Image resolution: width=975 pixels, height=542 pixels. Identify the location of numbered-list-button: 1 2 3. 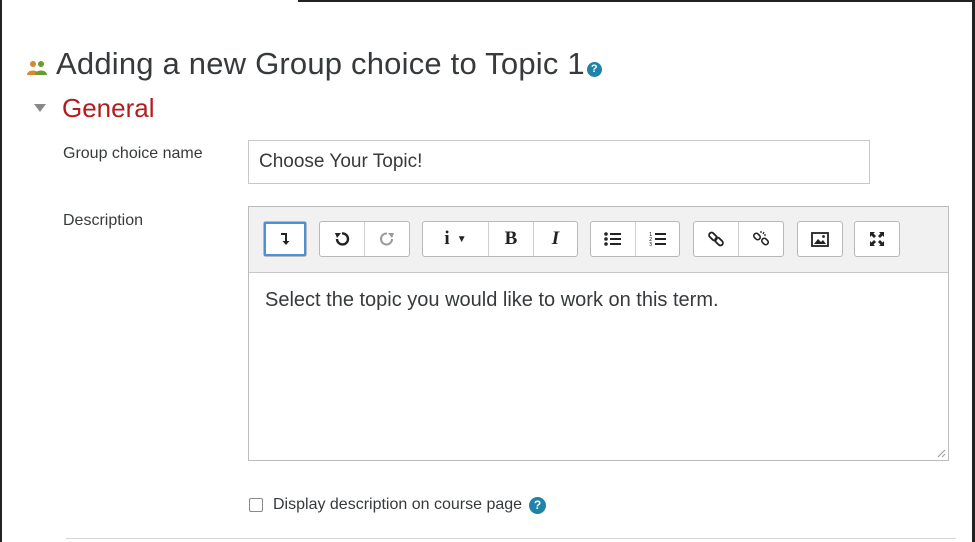
(657, 239).